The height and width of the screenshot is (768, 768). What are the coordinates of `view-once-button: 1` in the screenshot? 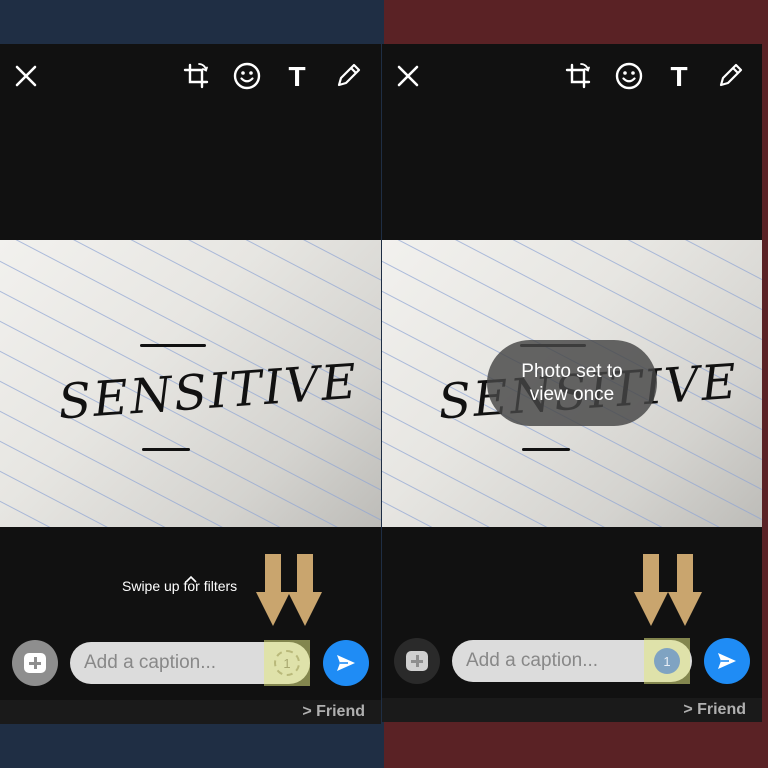 It's located at (287, 663).